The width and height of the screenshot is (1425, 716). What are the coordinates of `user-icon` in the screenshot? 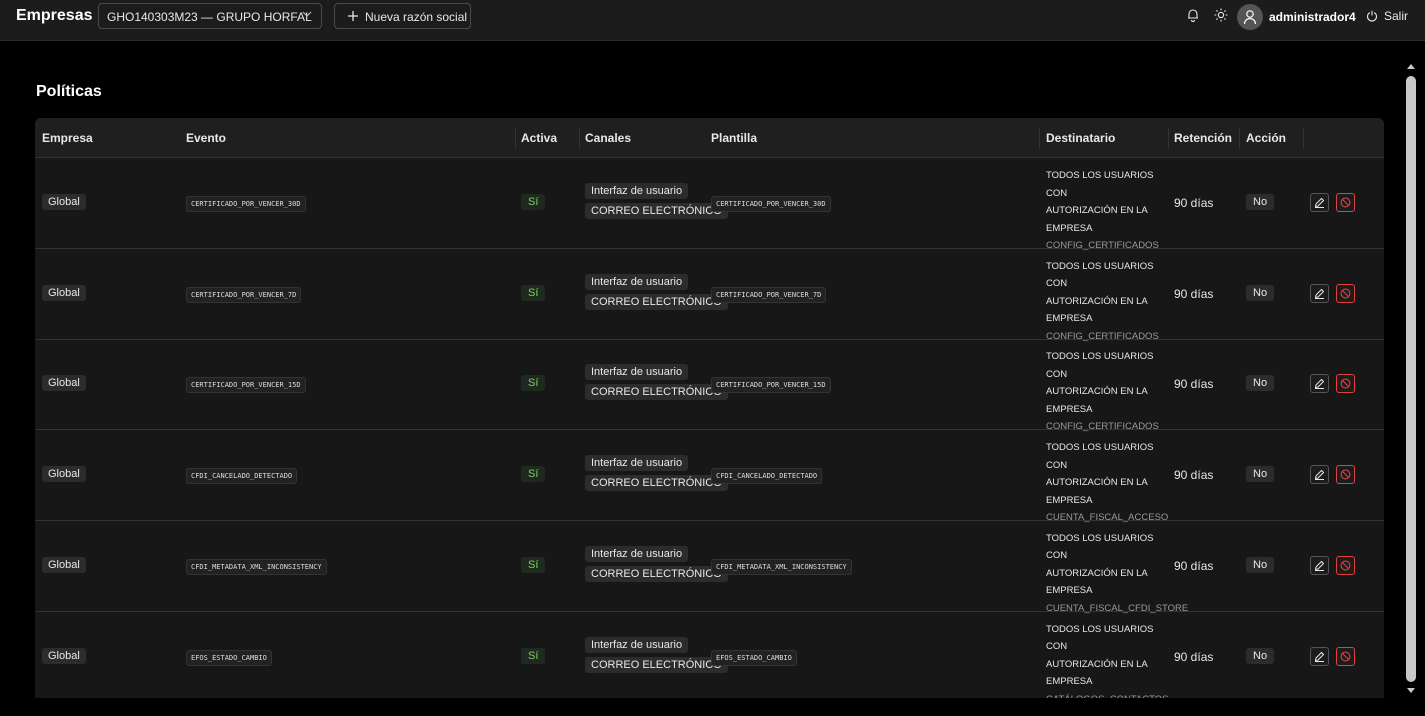 It's located at (1250, 17).